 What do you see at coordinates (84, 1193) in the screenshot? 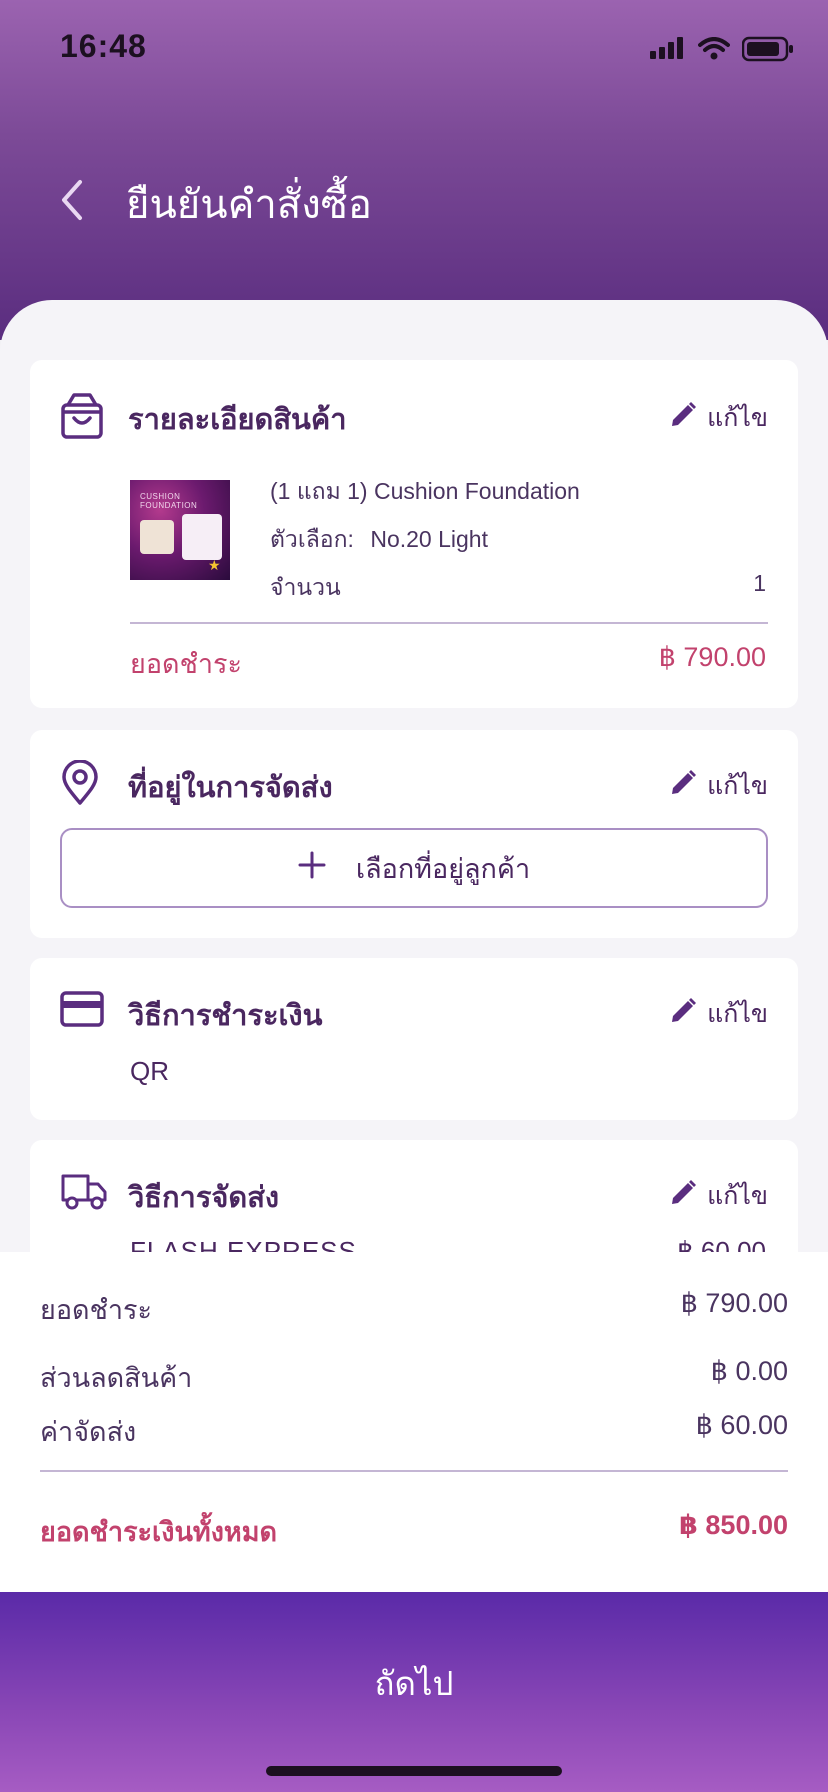
I see `truck-icon` at bounding box center [84, 1193].